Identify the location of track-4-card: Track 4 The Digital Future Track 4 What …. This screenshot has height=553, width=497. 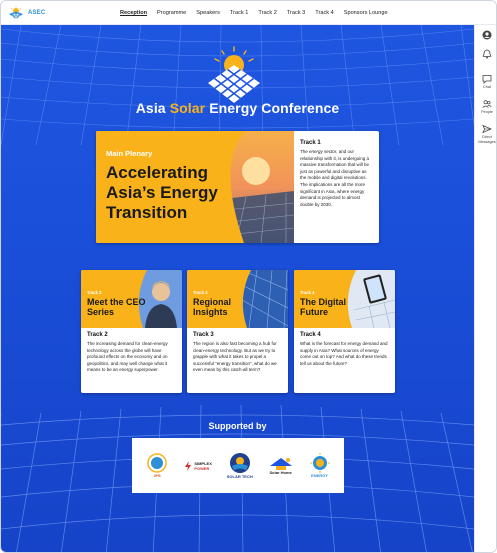
(344, 331).